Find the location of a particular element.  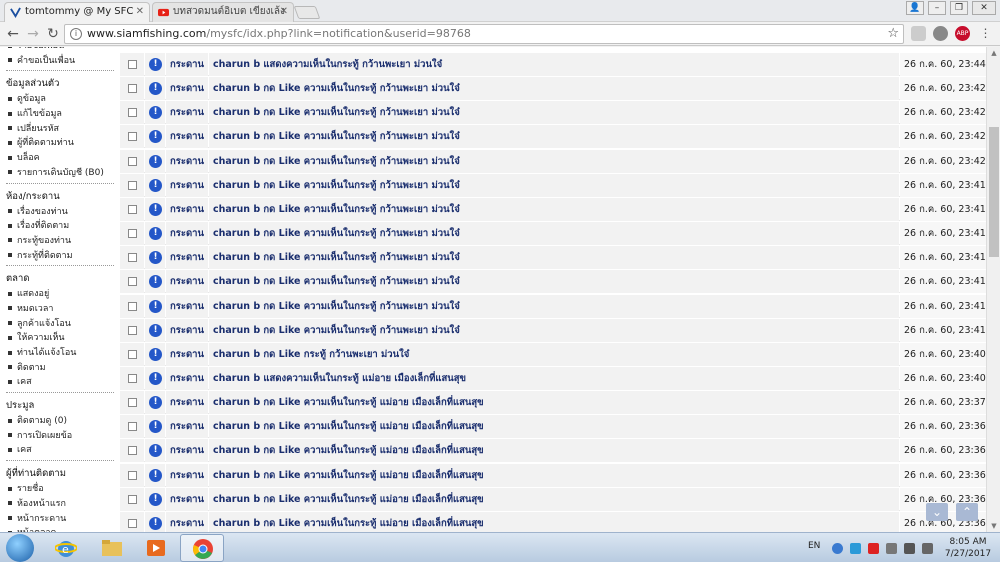

sidebar-item: การเปิดเผยข้อ is located at coordinates (61, 436).